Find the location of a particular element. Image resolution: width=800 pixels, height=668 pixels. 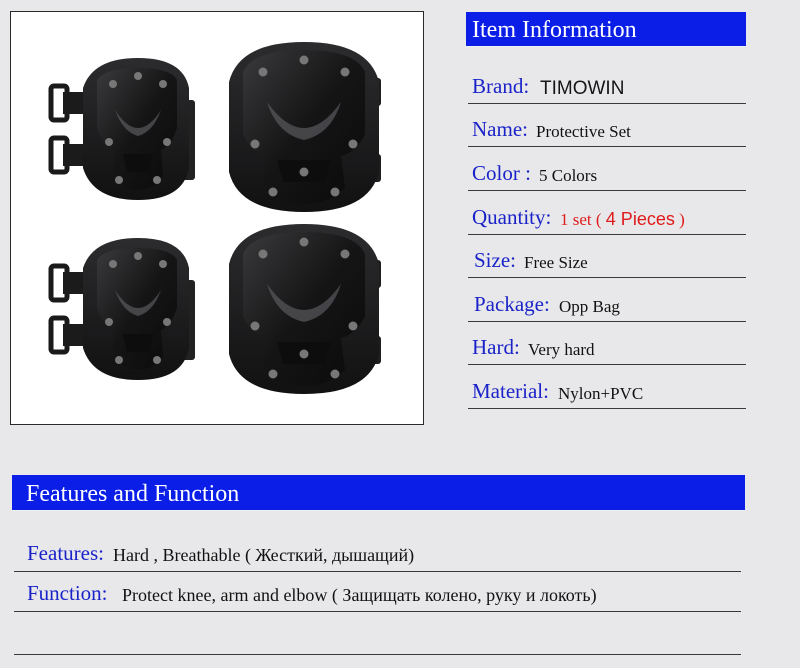

elbow-pad-bottom is located at coordinates (123, 309).